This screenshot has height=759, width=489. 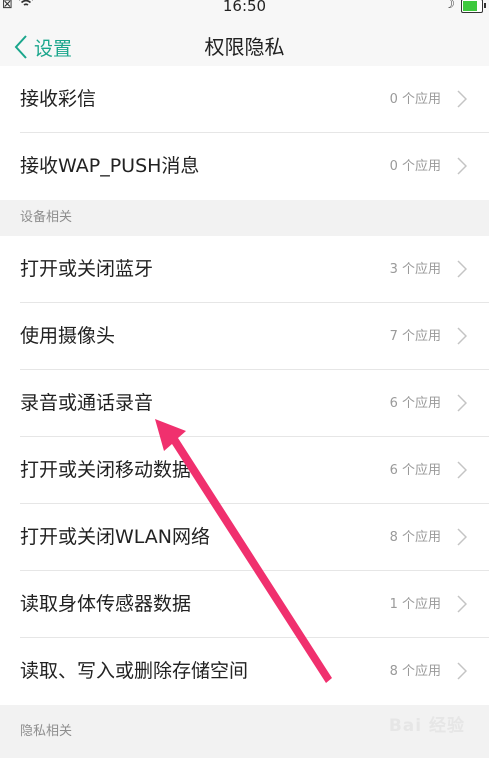 I want to click on item-label: 录音或通话录音, so click(x=87, y=403).